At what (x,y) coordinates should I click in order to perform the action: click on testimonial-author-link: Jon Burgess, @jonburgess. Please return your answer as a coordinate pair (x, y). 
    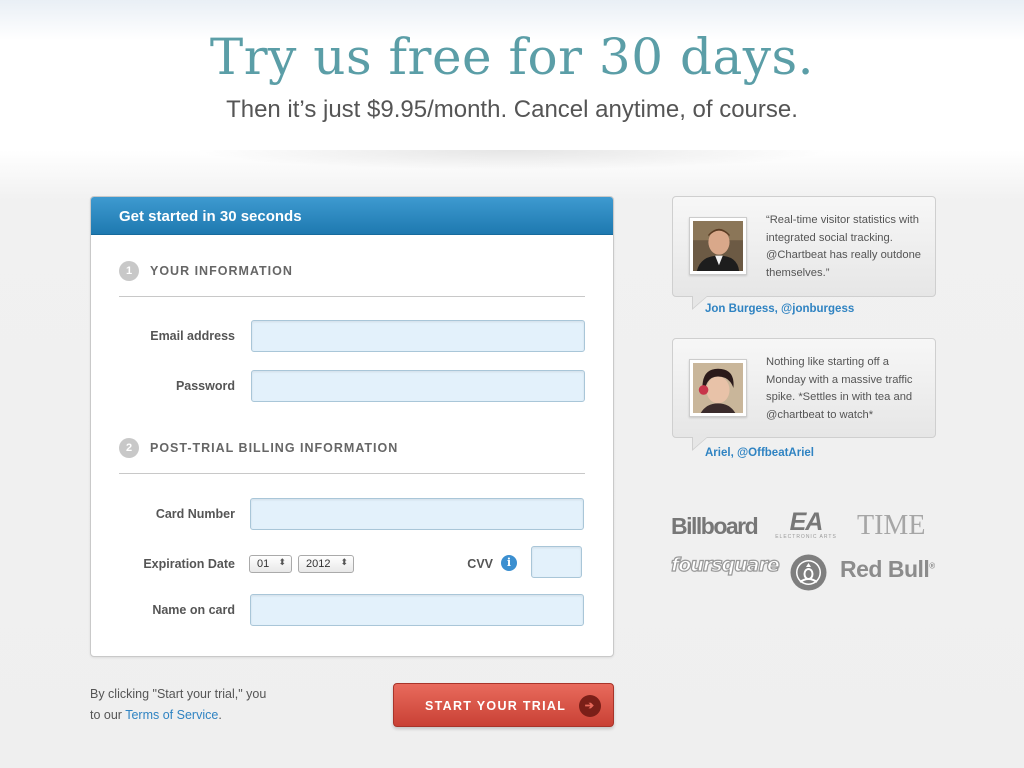
    Looking at the image, I should click on (779, 309).